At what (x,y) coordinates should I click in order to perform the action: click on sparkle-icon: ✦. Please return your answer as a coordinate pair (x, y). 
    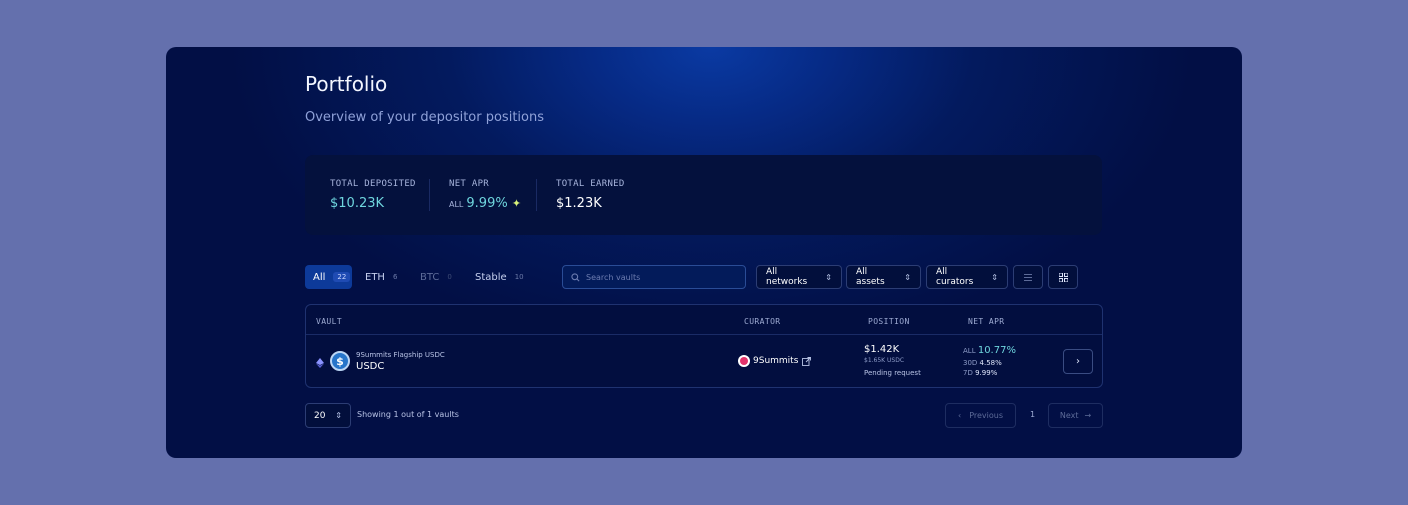
    Looking at the image, I should click on (516, 203).